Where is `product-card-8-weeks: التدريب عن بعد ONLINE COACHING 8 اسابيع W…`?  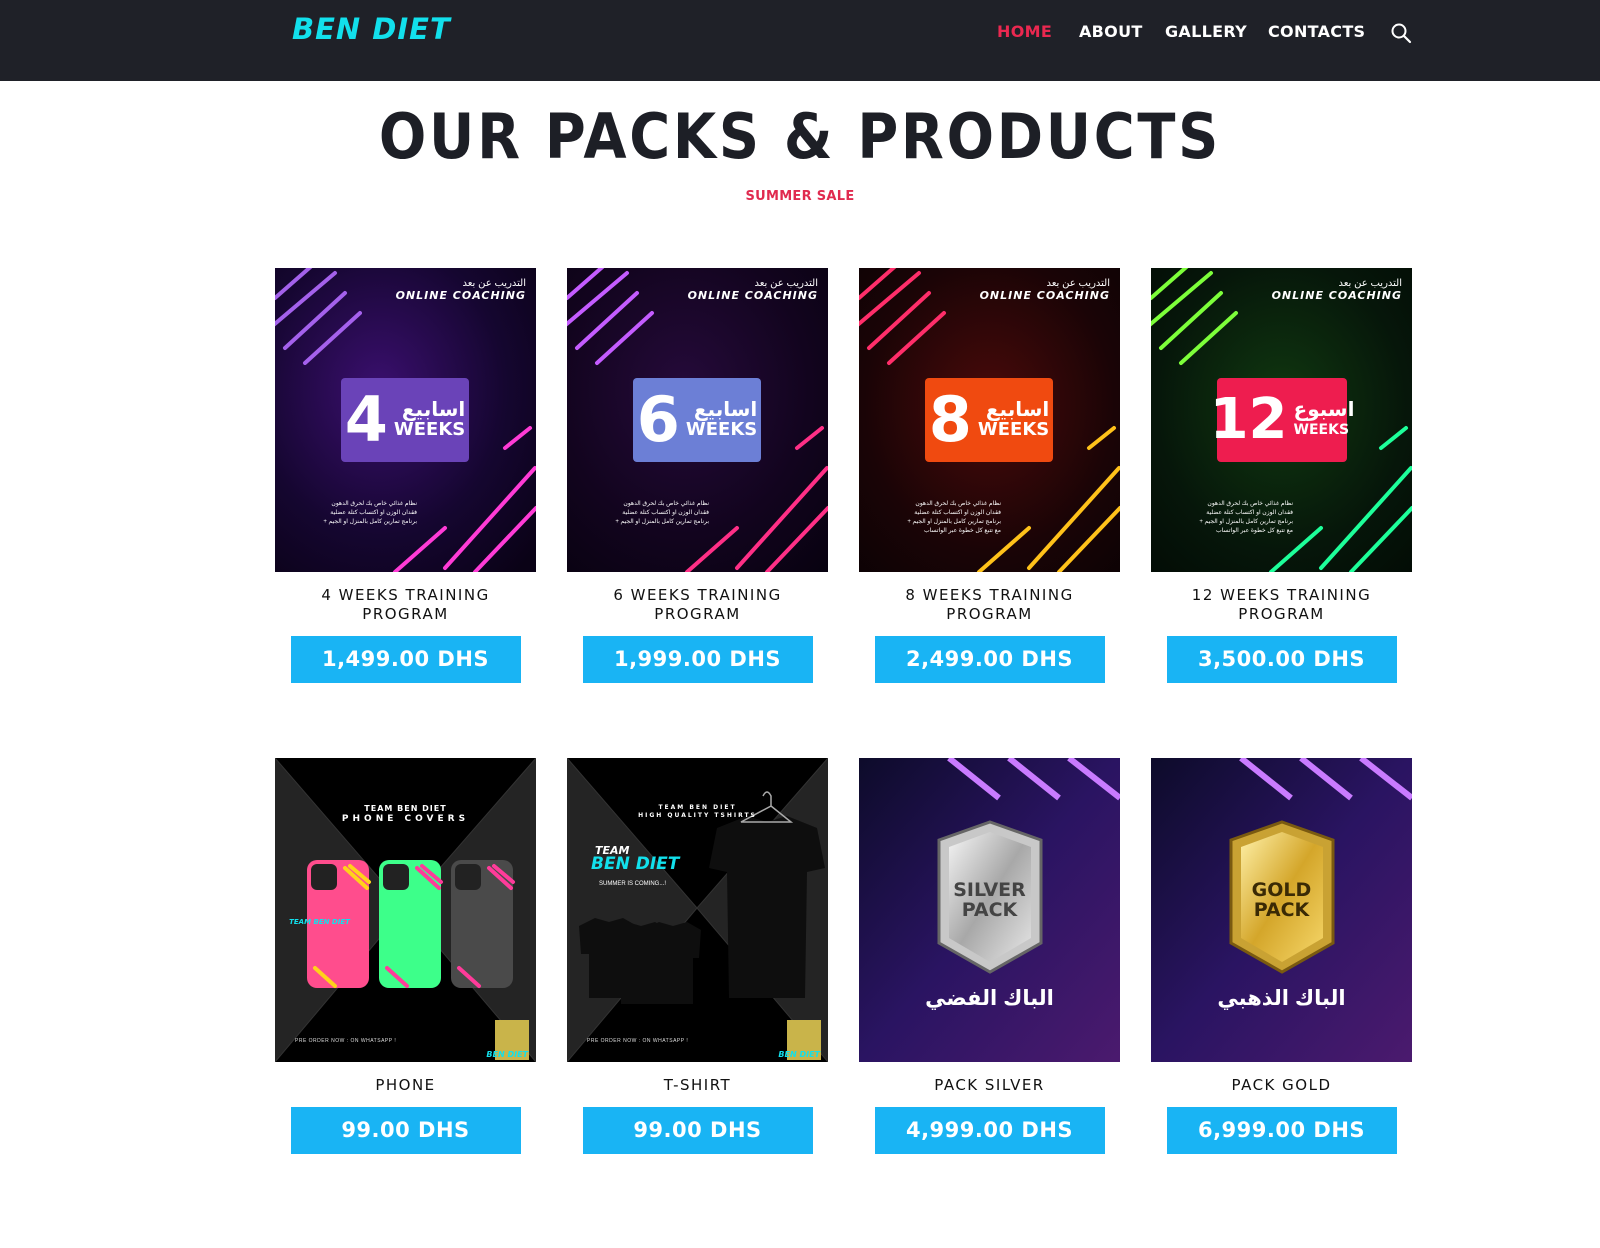
product-card-8-weeks: التدريب عن بعد ONLINE COACHING 8 اسابيع W… is located at coordinates (989, 475).